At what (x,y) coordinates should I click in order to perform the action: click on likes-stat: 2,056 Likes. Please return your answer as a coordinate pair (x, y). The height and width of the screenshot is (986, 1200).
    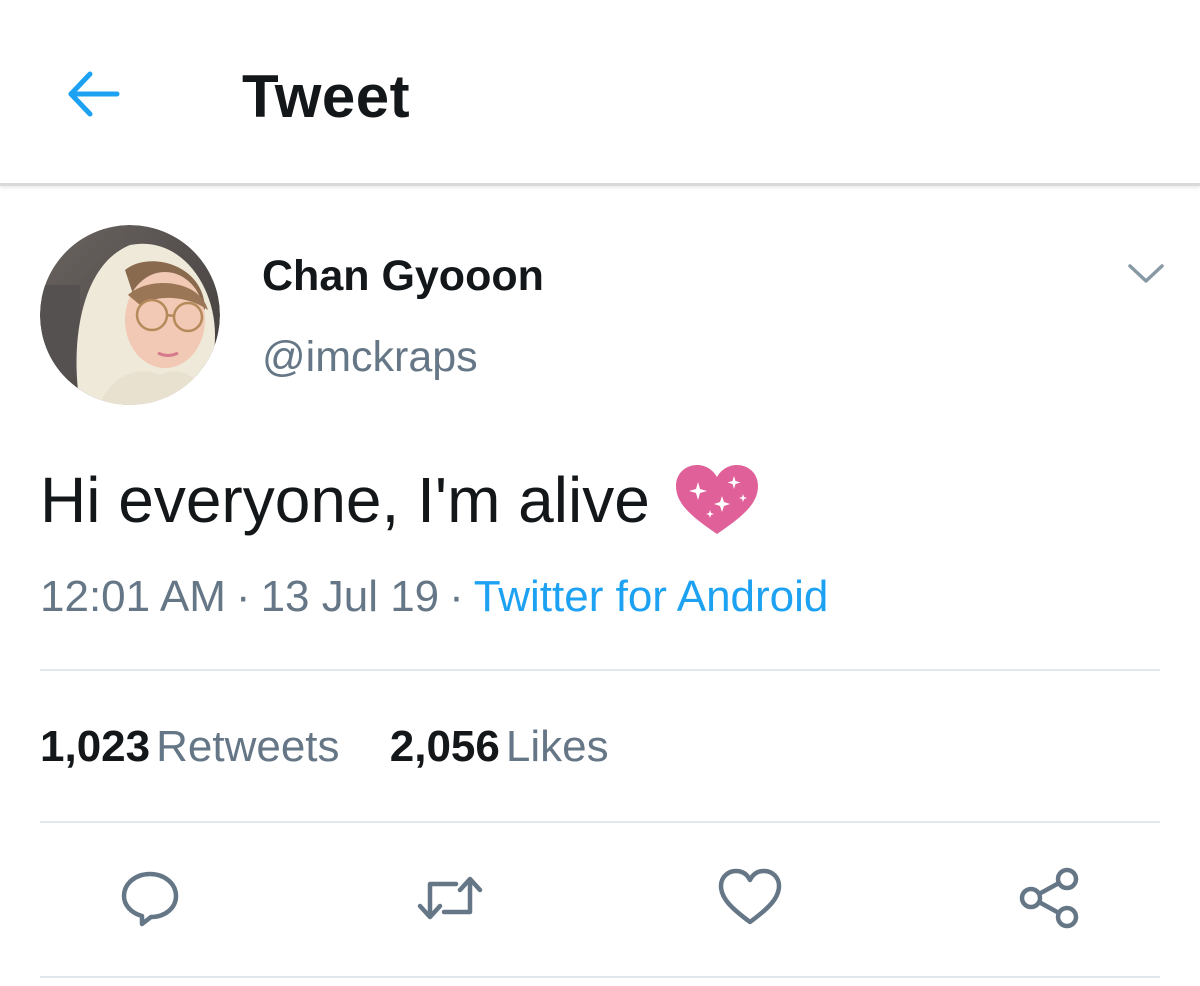
    Looking at the image, I should click on (499, 747).